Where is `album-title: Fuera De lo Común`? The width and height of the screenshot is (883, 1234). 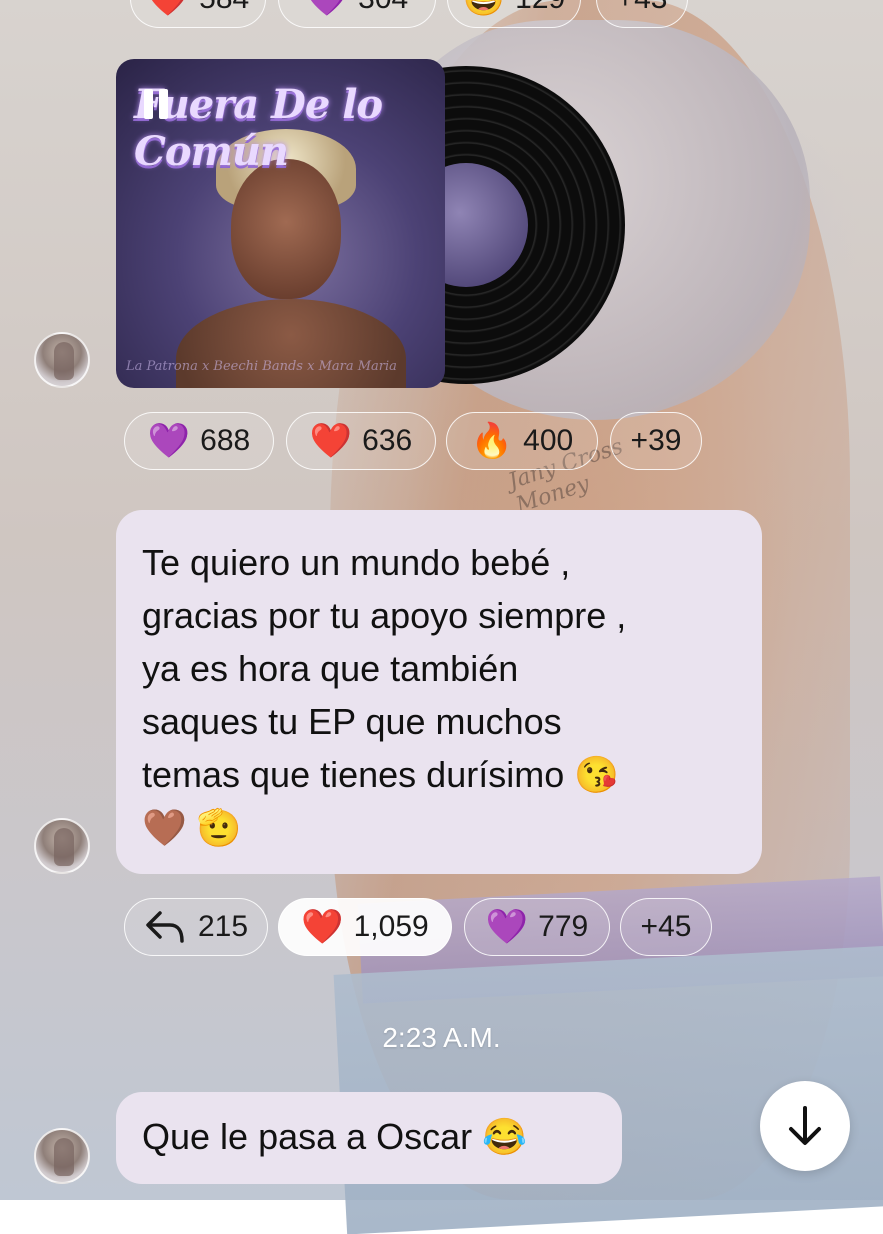
album-title: Fuera De lo Común is located at coordinates (258, 128).